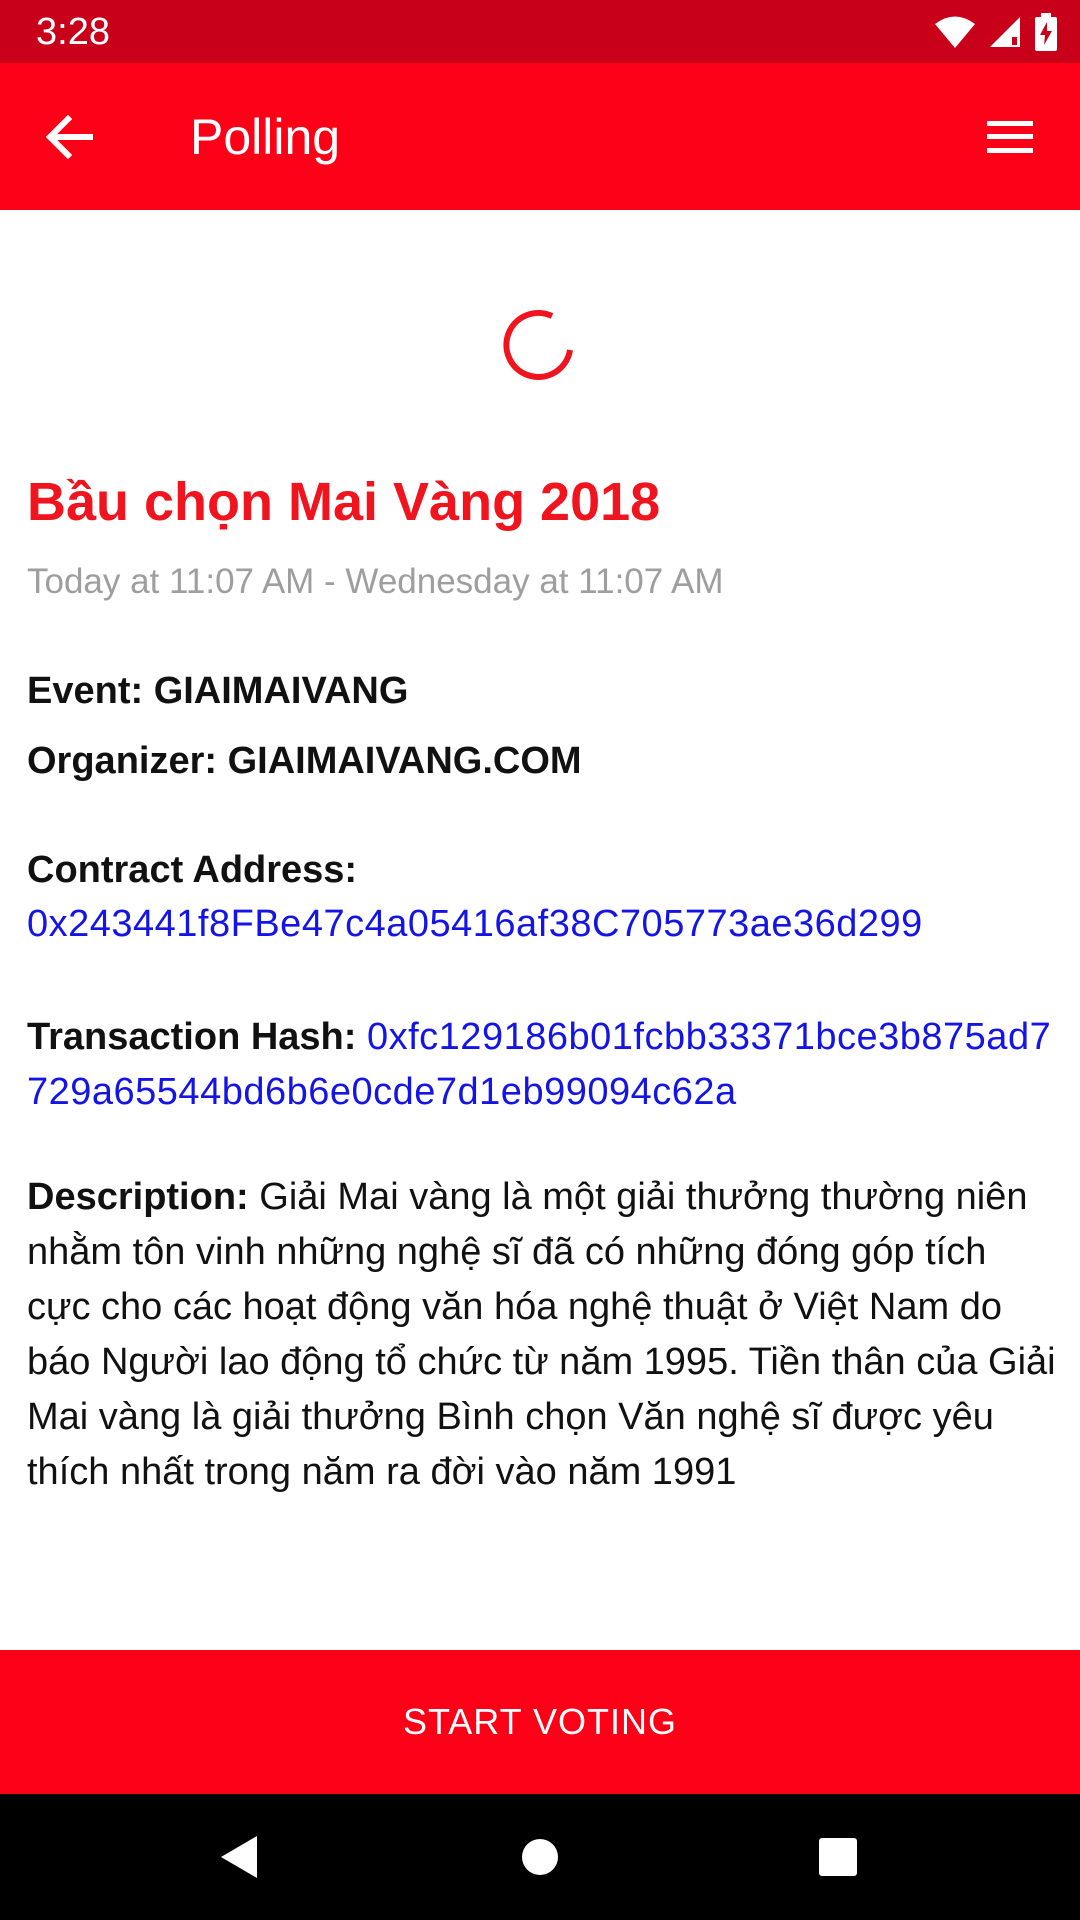 This screenshot has width=1080, height=1920. I want to click on nav-recents-button, so click(838, 1857).